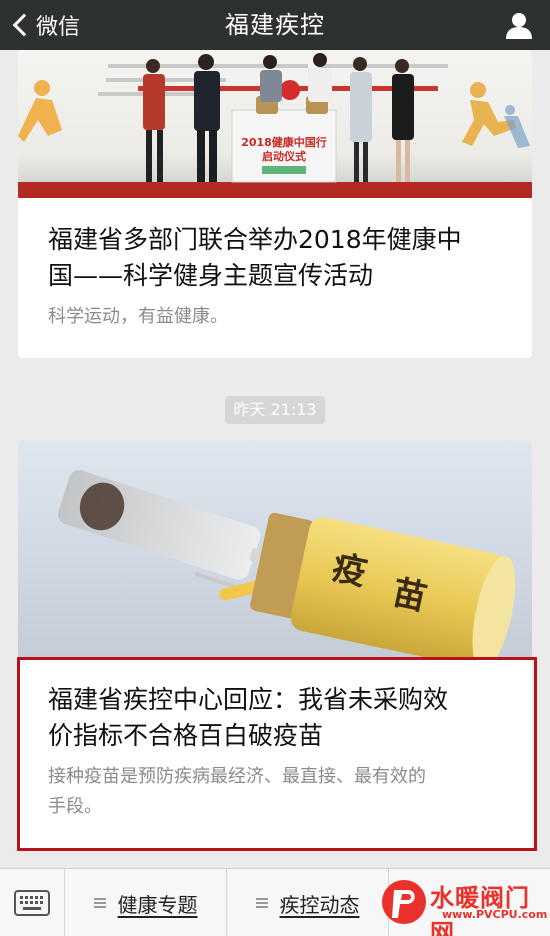 The width and height of the screenshot is (550, 936). I want to click on keyboard-icon, so click(32, 903).